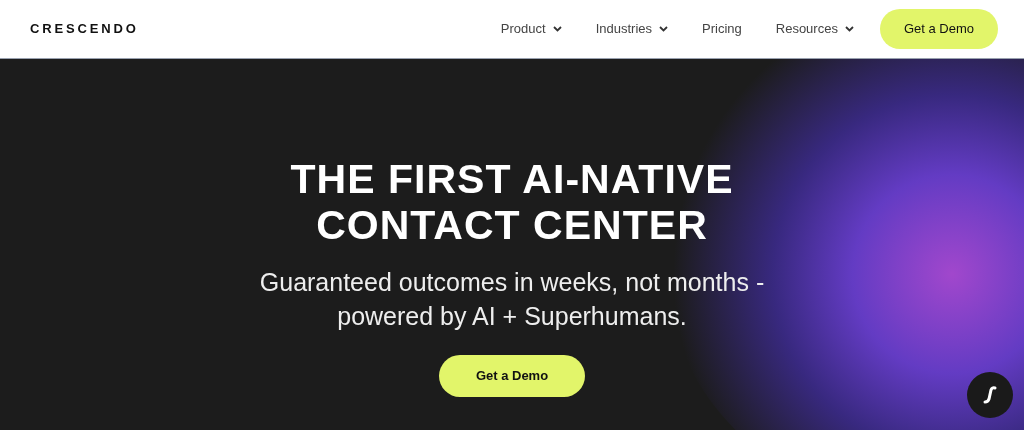 This screenshot has width=1024, height=430. I want to click on nav-link: Product, so click(531, 29).